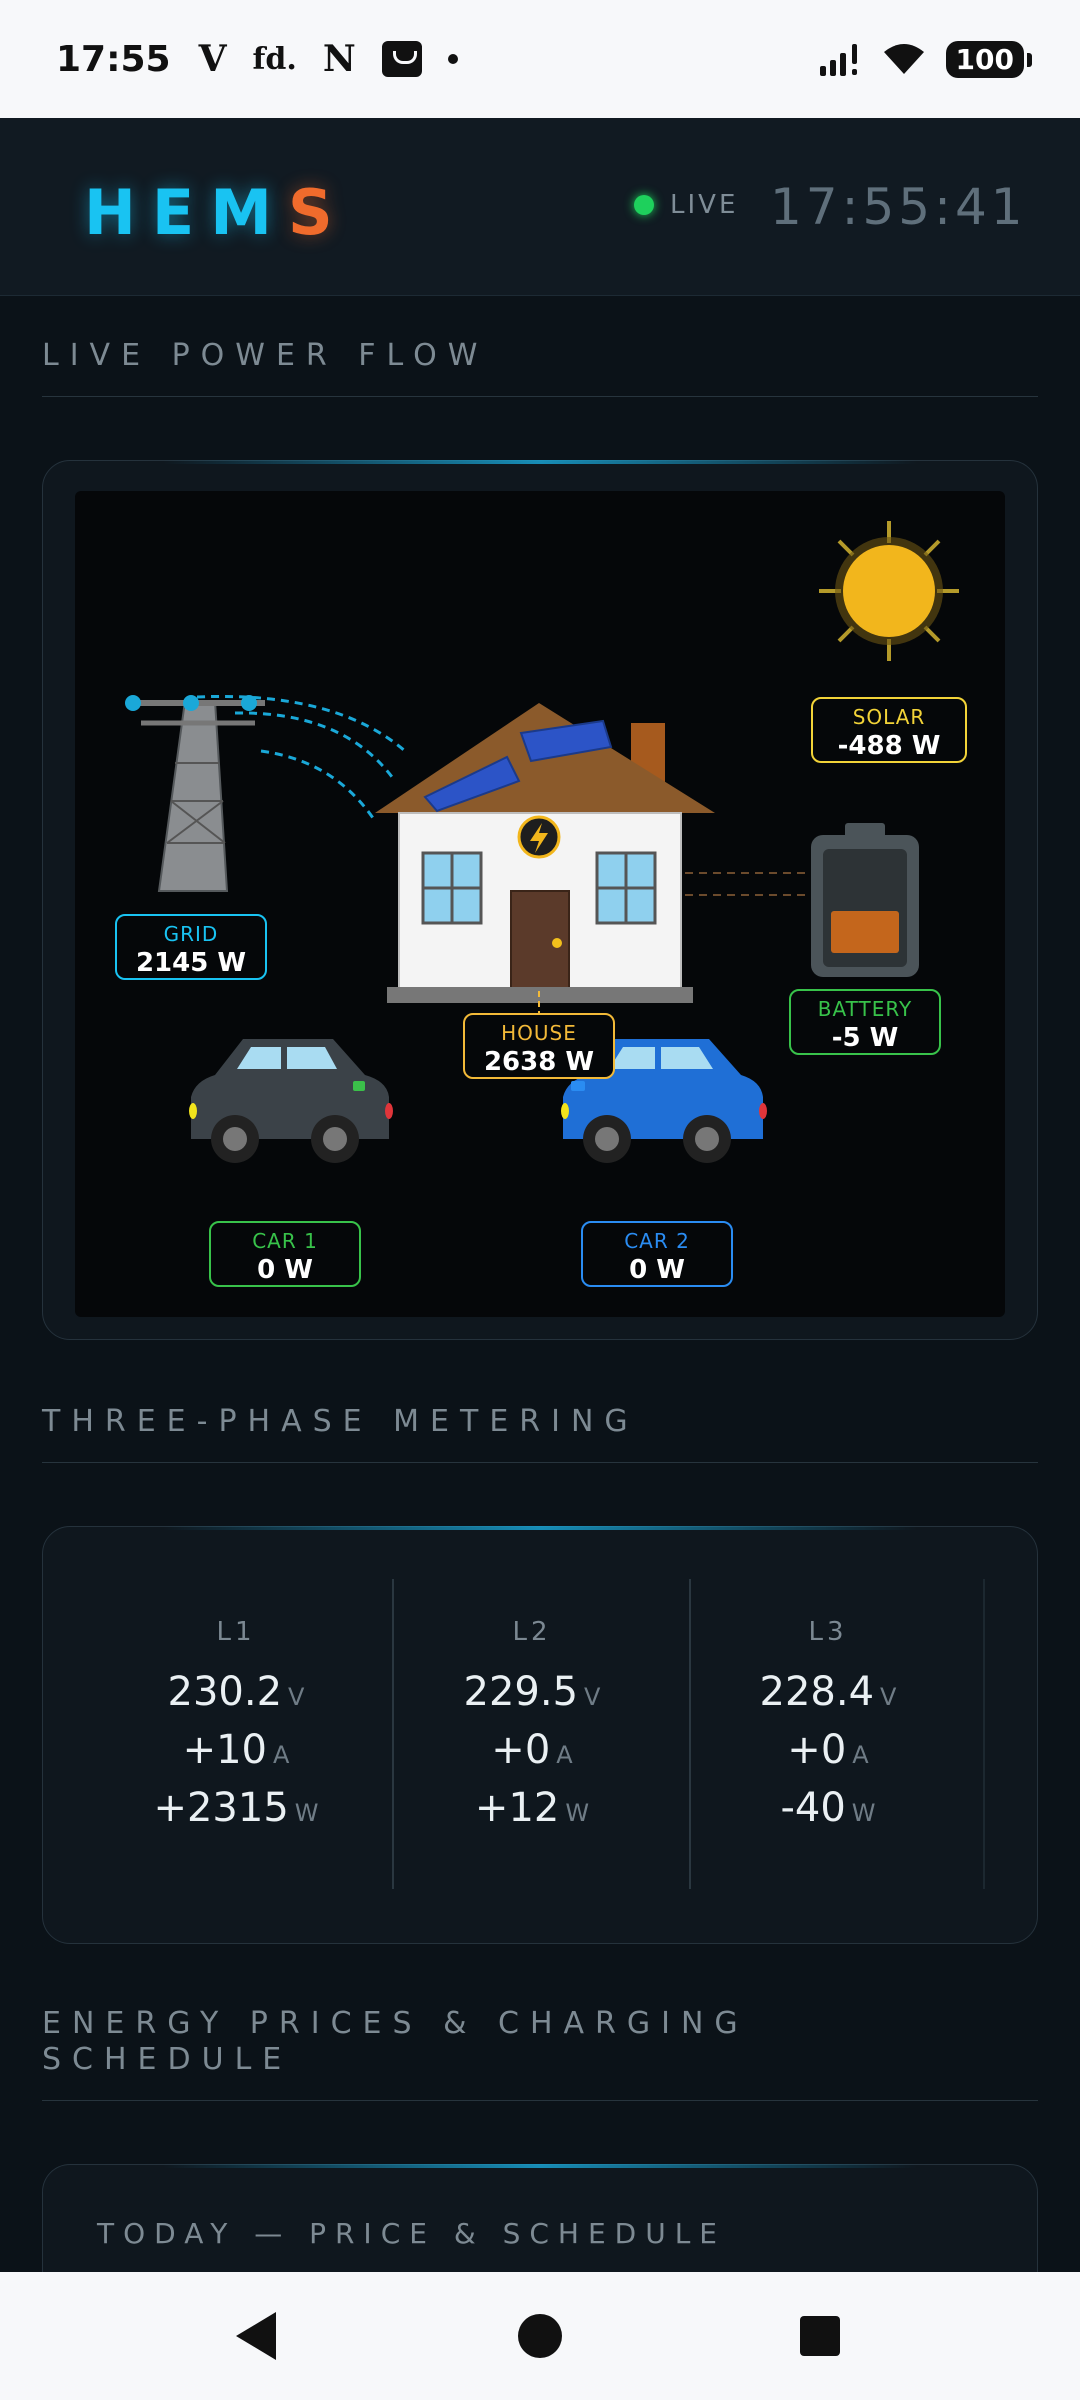 This screenshot has width=1080, height=2400. What do you see at coordinates (225, 1692) in the screenshot?
I see `voltage-value: 230.2` at bounding box center [225, 1692].